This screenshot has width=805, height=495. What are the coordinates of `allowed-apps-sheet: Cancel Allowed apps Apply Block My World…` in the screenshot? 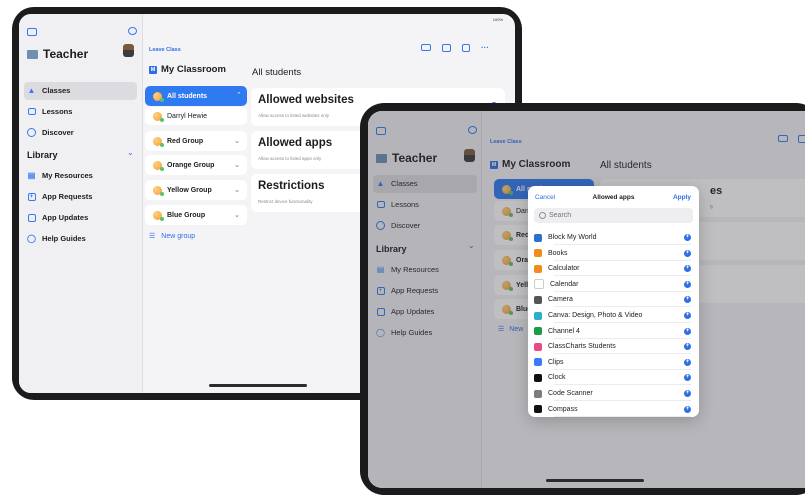 It's located at (613, 301).